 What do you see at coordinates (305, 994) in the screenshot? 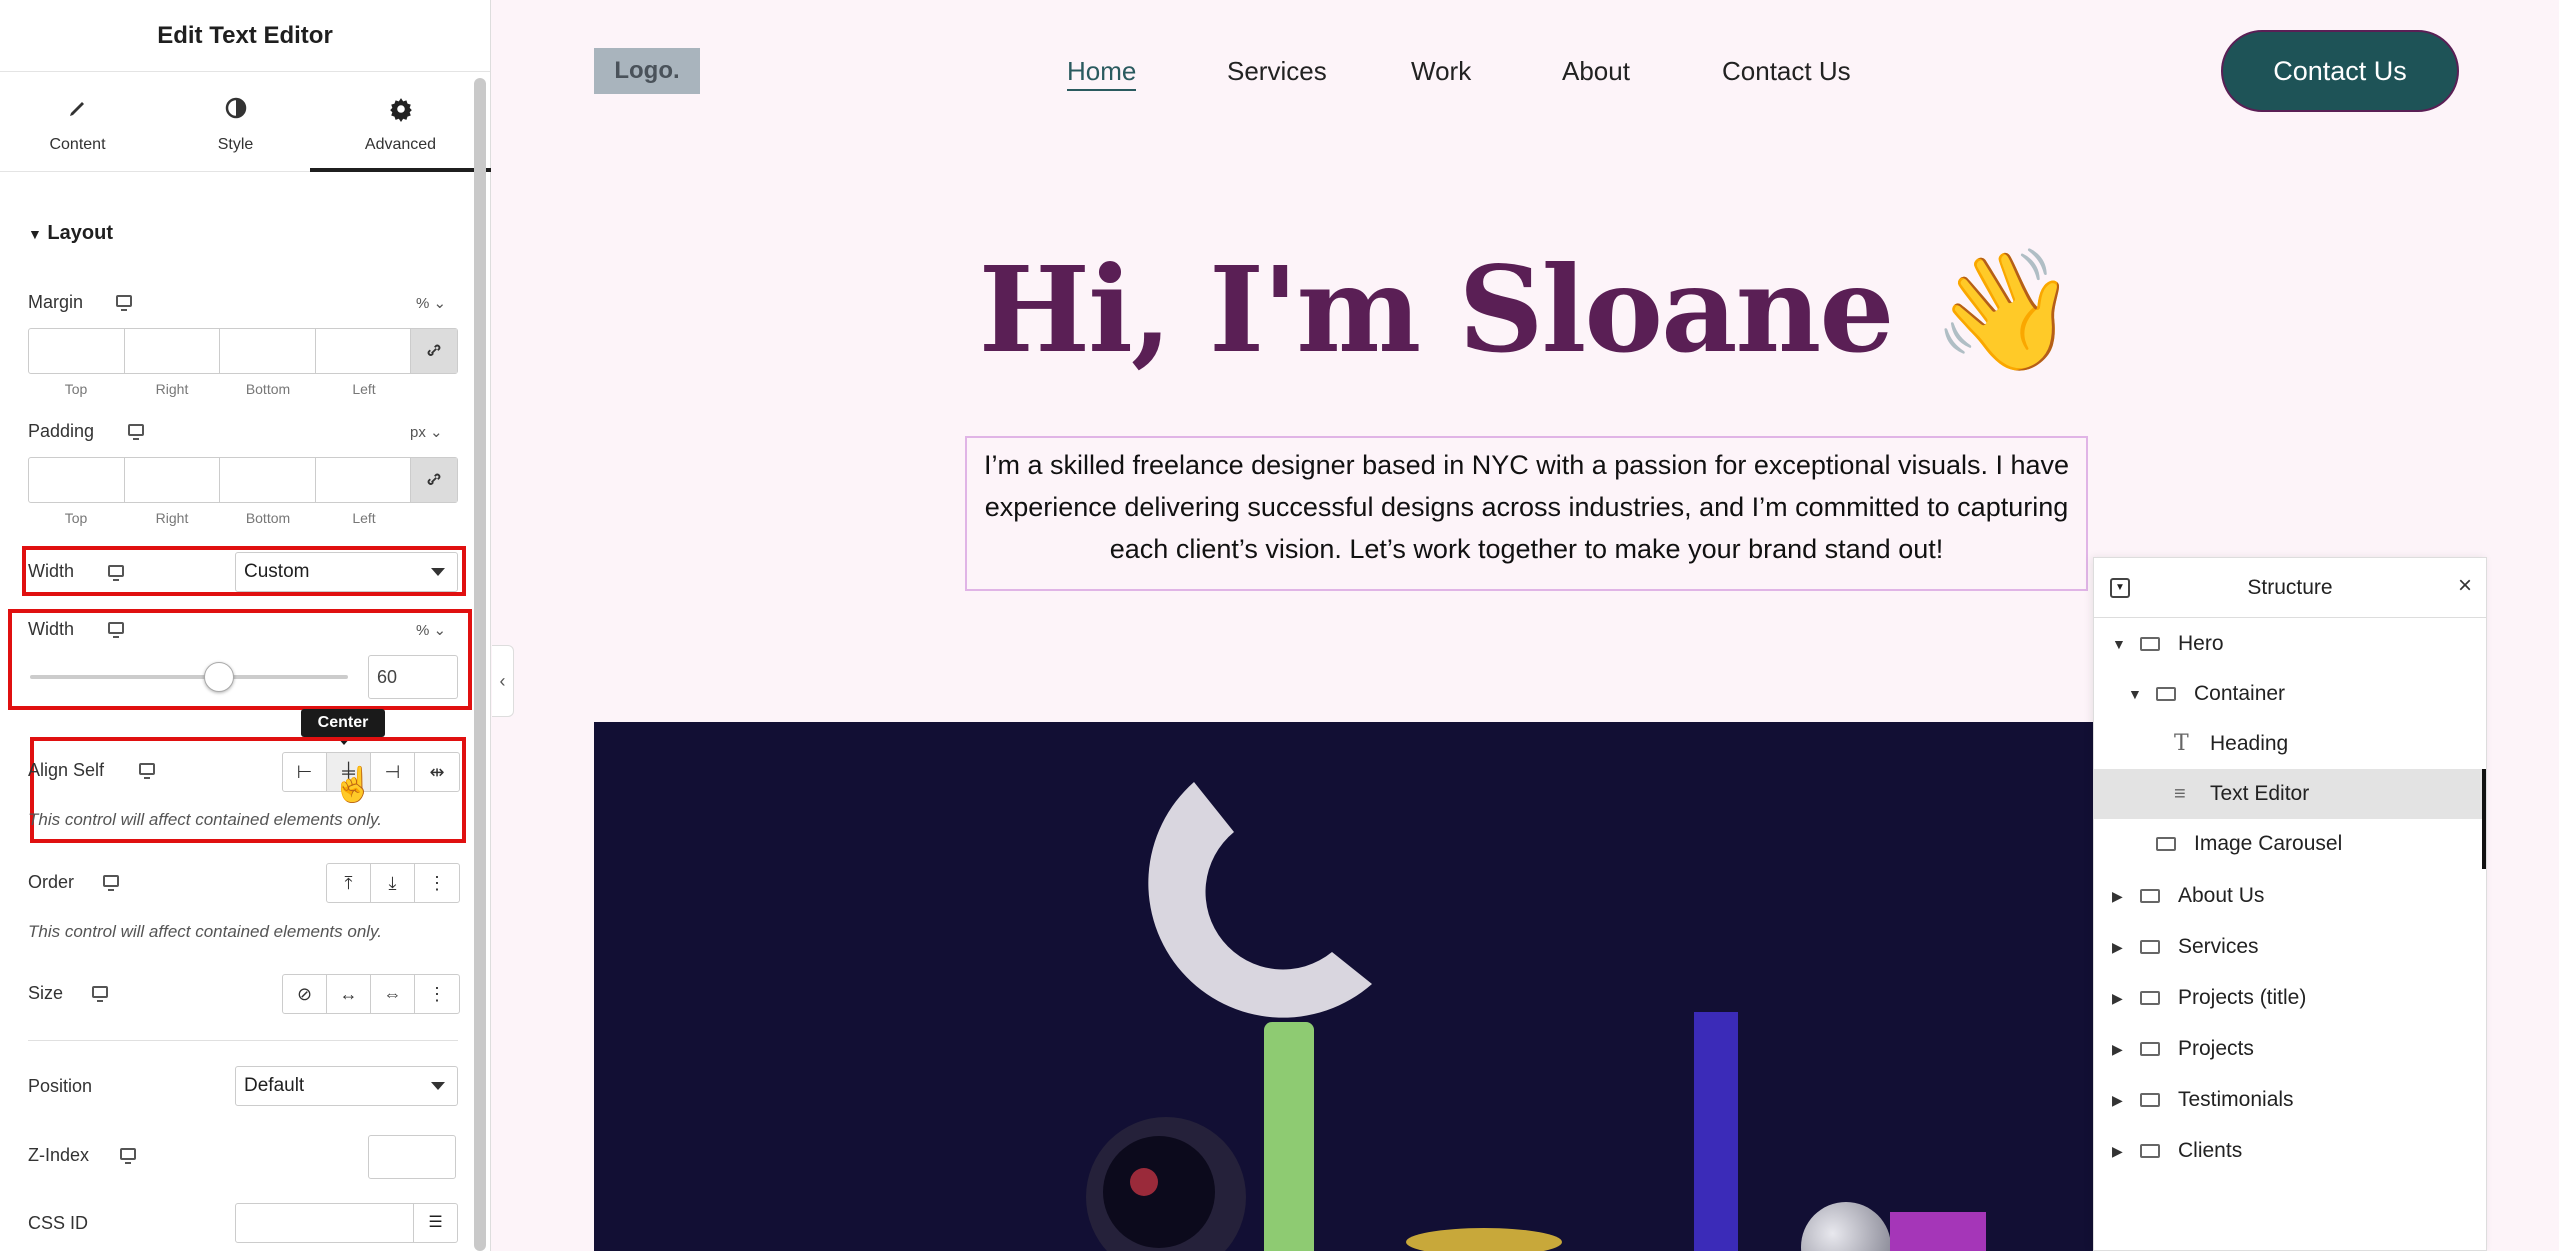
I see `no-size-icon: ⊘` at bounding box center [305, 994].